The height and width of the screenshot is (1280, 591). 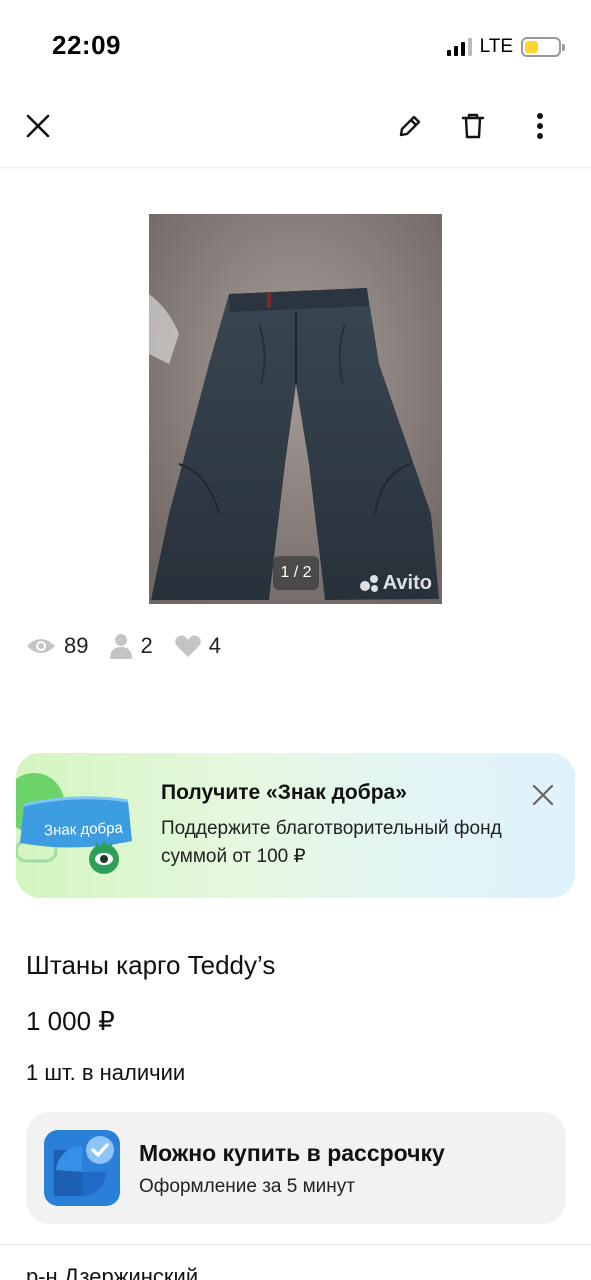 What do you see at coordinates (106, 1072) in the screenshot?
I see `stock-status: 1 шт. в наличии` at bounding box center [106, 1072].